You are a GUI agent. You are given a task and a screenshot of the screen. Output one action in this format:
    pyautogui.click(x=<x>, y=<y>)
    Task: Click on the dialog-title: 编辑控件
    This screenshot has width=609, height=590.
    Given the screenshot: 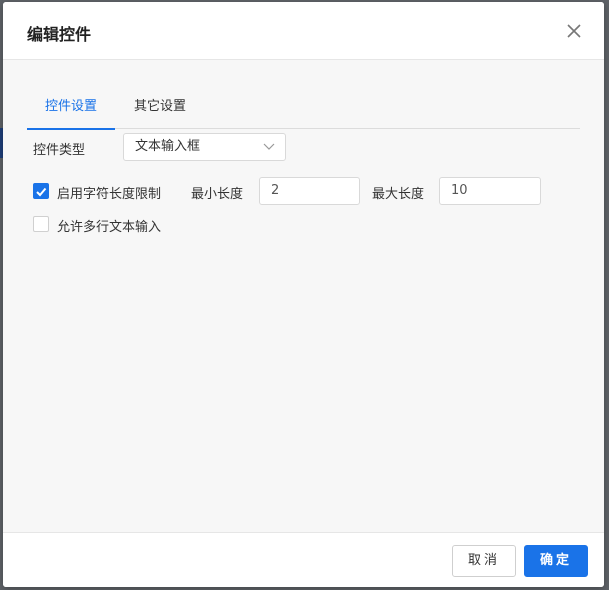 What is the action you would take?
    pyautogui.click(x=59, y=34)
    